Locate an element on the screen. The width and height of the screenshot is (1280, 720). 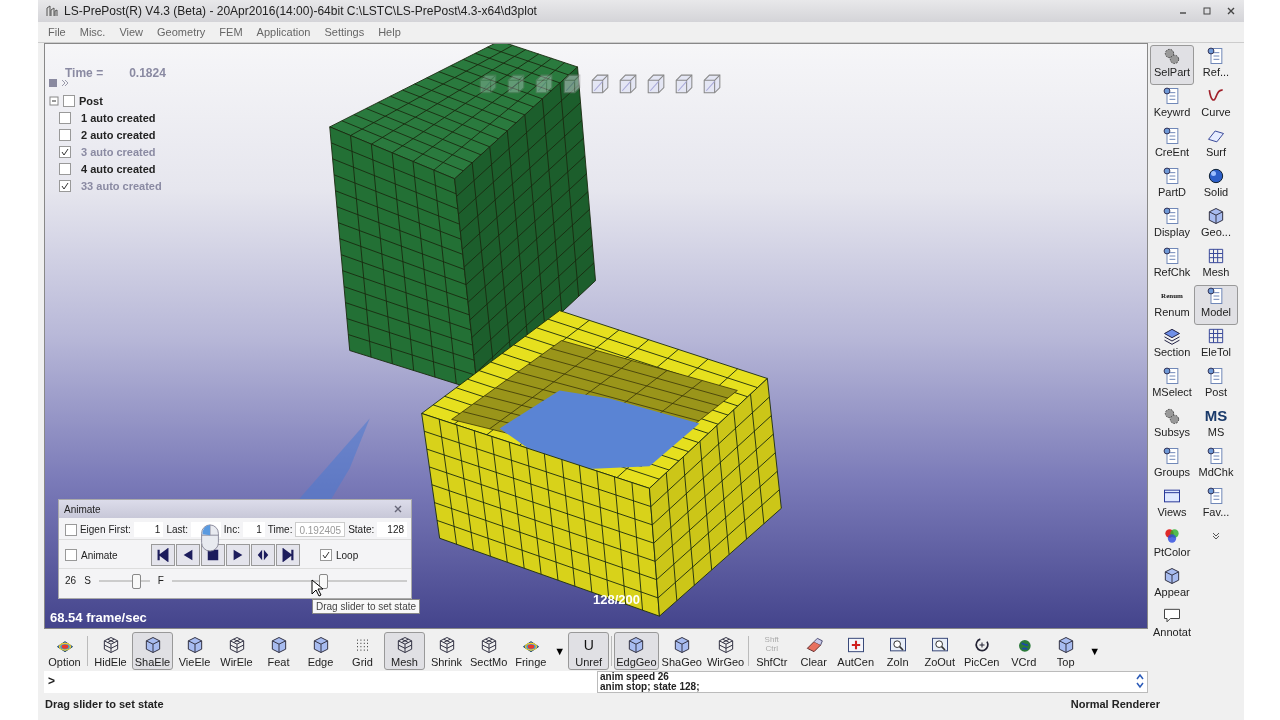
side-tool-button: Curve is located at coordinates (1216, 105).